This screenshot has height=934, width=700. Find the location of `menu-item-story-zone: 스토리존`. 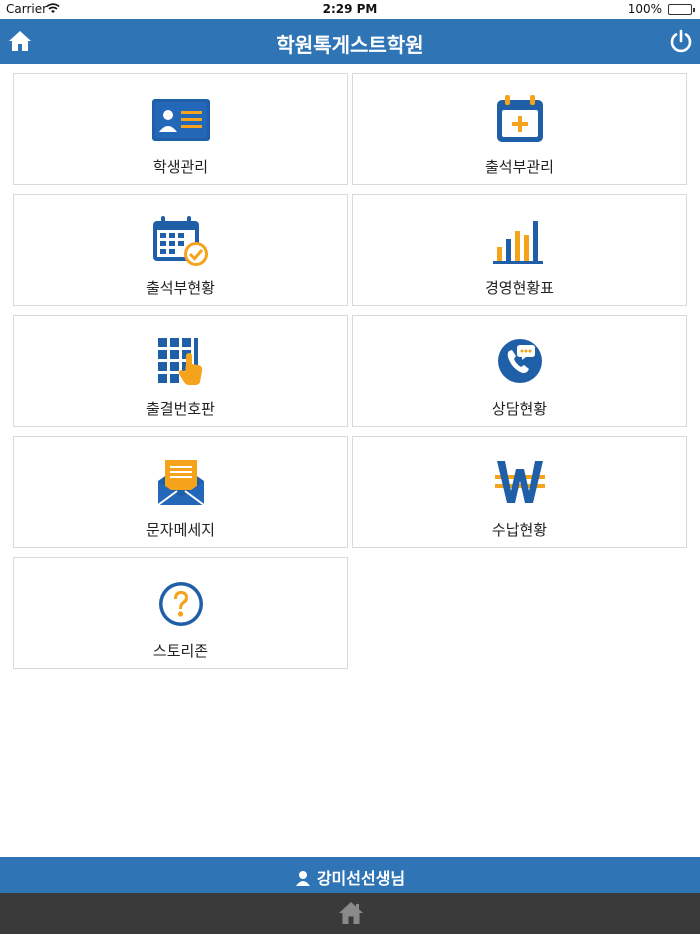

menu-item-story-zone: 스토리존 is located at coordinates (180, 613).